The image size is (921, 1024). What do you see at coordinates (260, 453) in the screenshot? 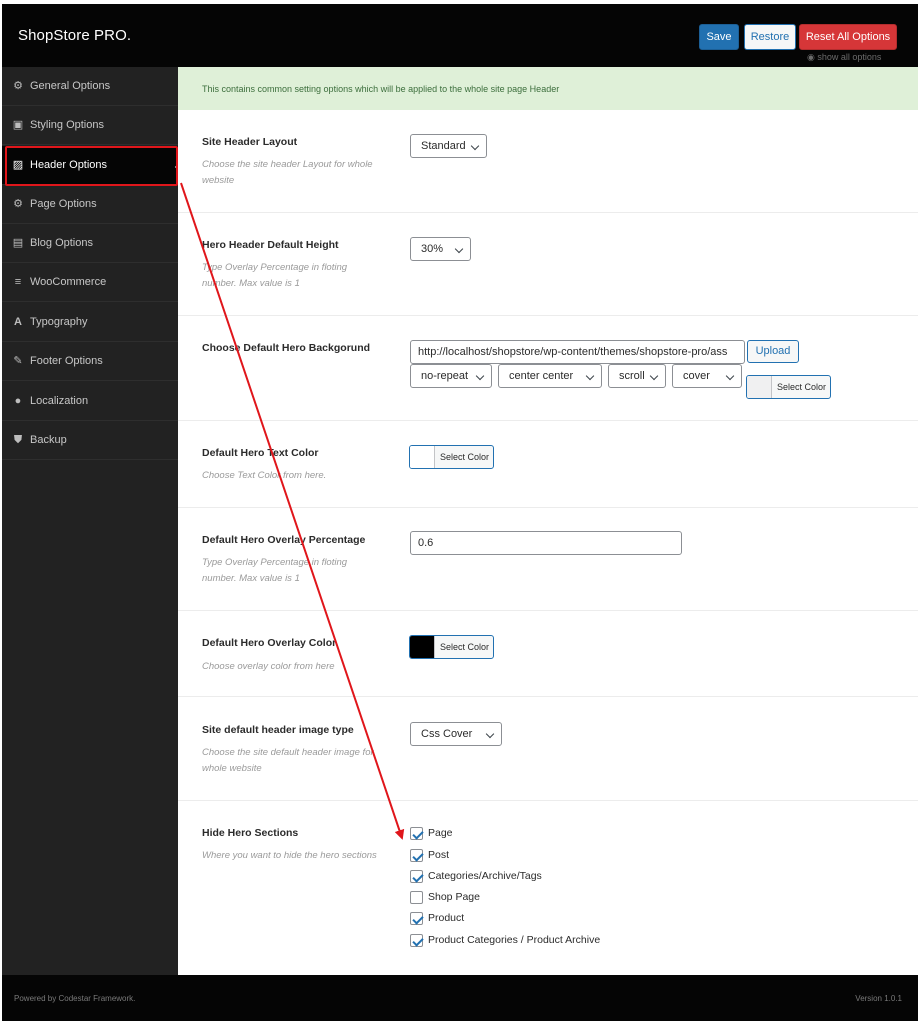
I see `field-title: Default Hero Text Color` at bounding box center [260, 453].